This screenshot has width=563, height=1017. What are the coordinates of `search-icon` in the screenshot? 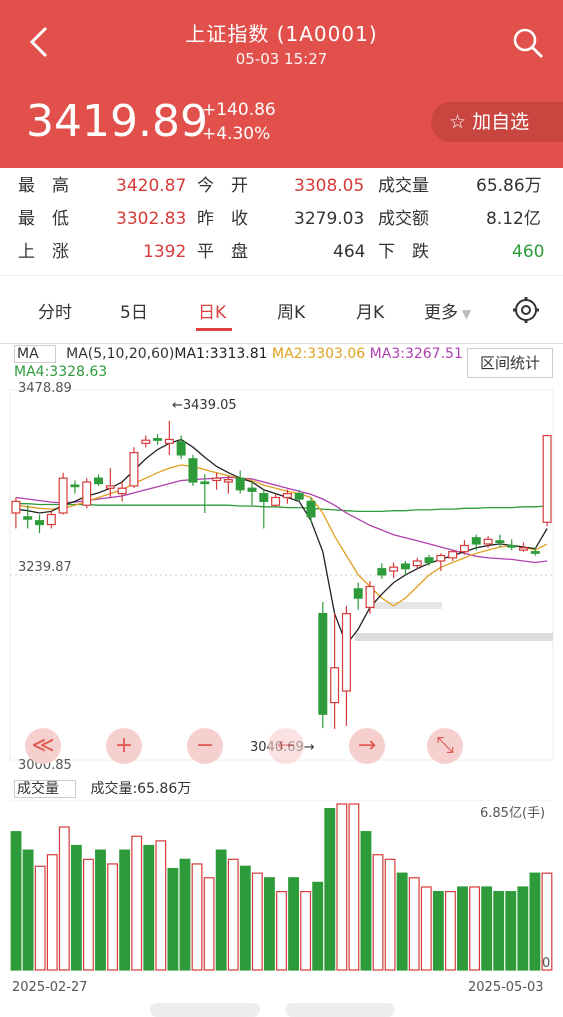 It's located at (528, 43).